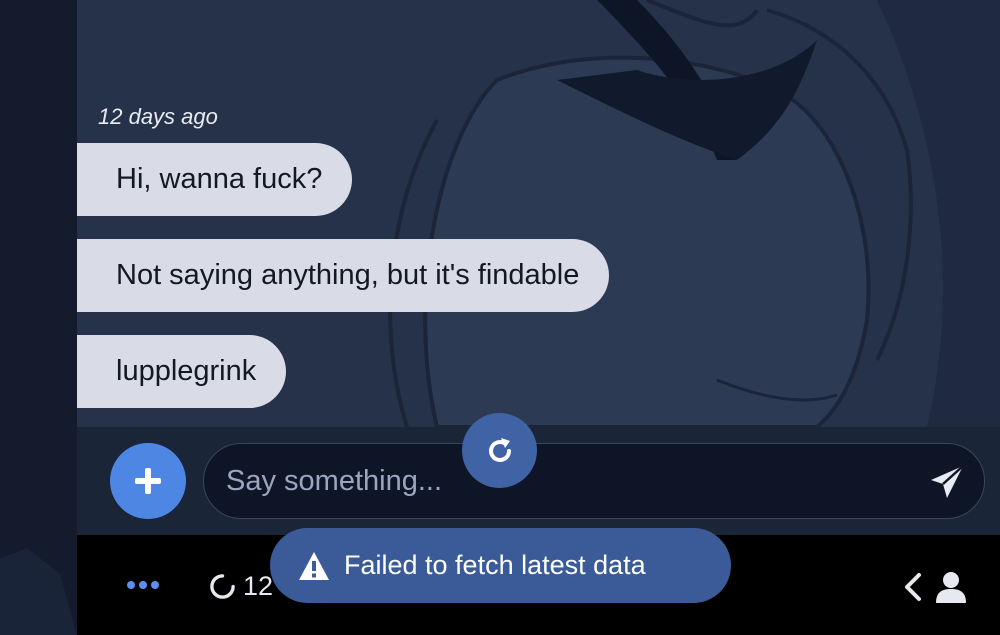 This screenshot has height=635, width=1000. Describe the element at coordinates (215, 179) in the screenshot. I see `message-bubble: Hi, wanna fuck?` at that location.